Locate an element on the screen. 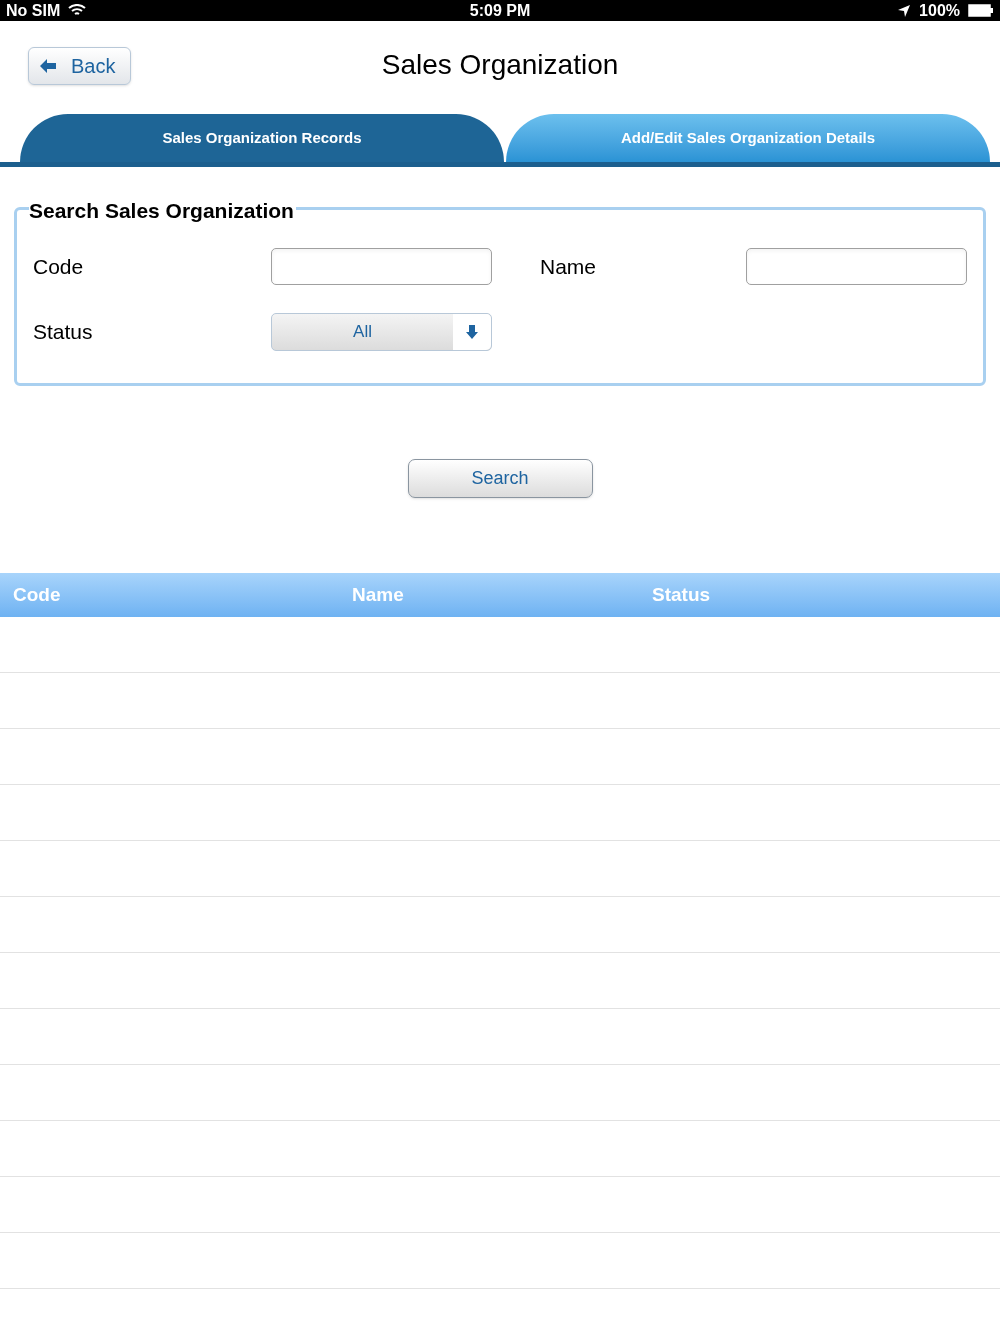  clock-text: 5:09 PM is located at coordinates (500, 10).